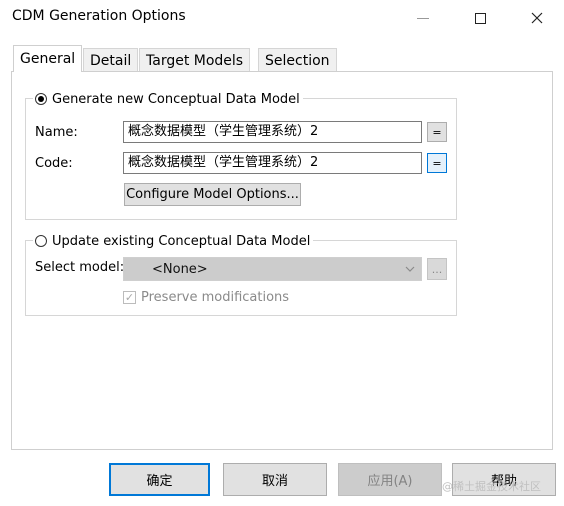 The width and height of the screenshot is (564, 506). I want to click on name-equals-button: =, so click(437, 132).